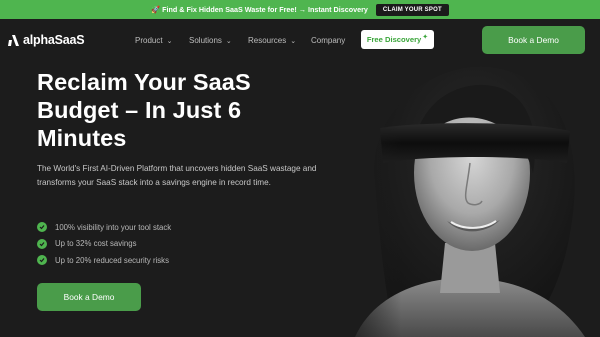 The width and height of the screenshot is (600, 337). Describe the element at coordinates (89, 297) in the screenshot. I see `book-demo-hero-button: Book a Demo` at that location.